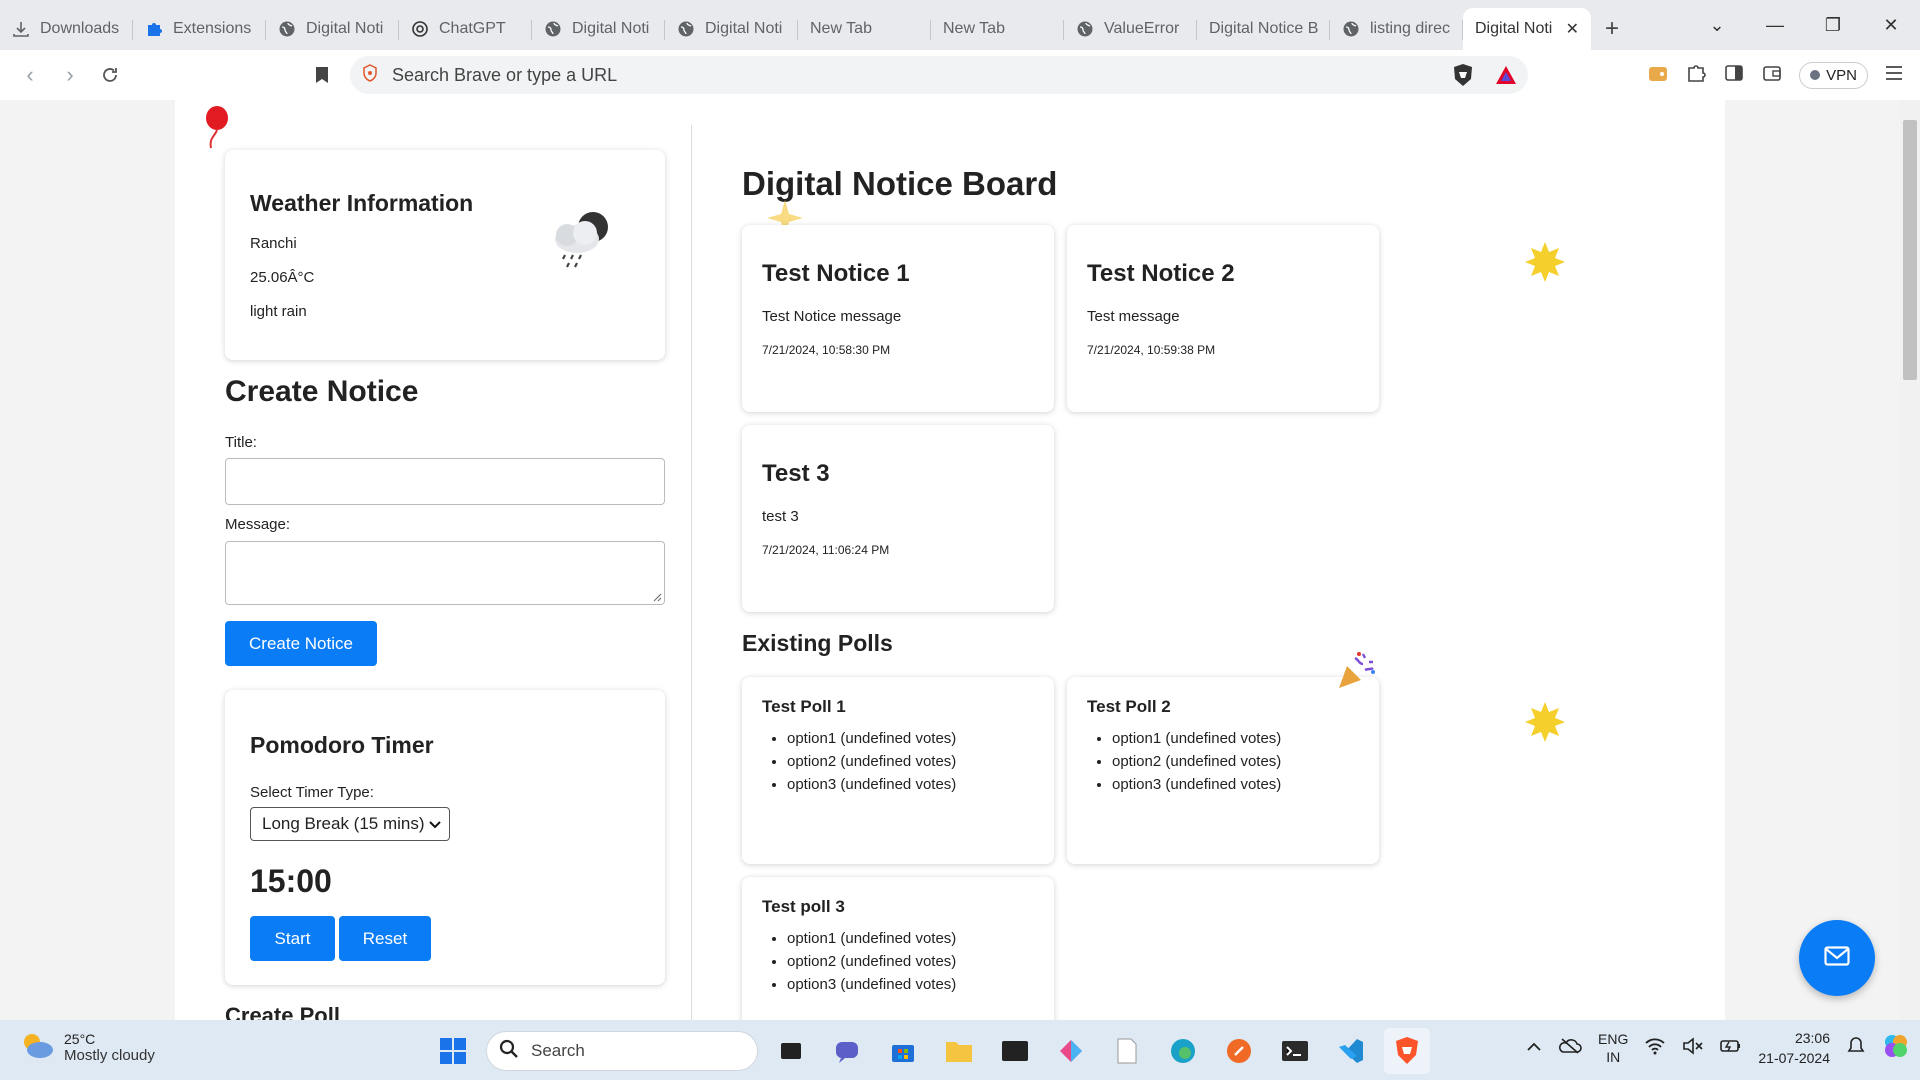 The image size is (1920, 1080). What do you see at coordinates (1731, 1048) in the screenshot?
I see `battery-icon` at bounding box center [1731, 1048].